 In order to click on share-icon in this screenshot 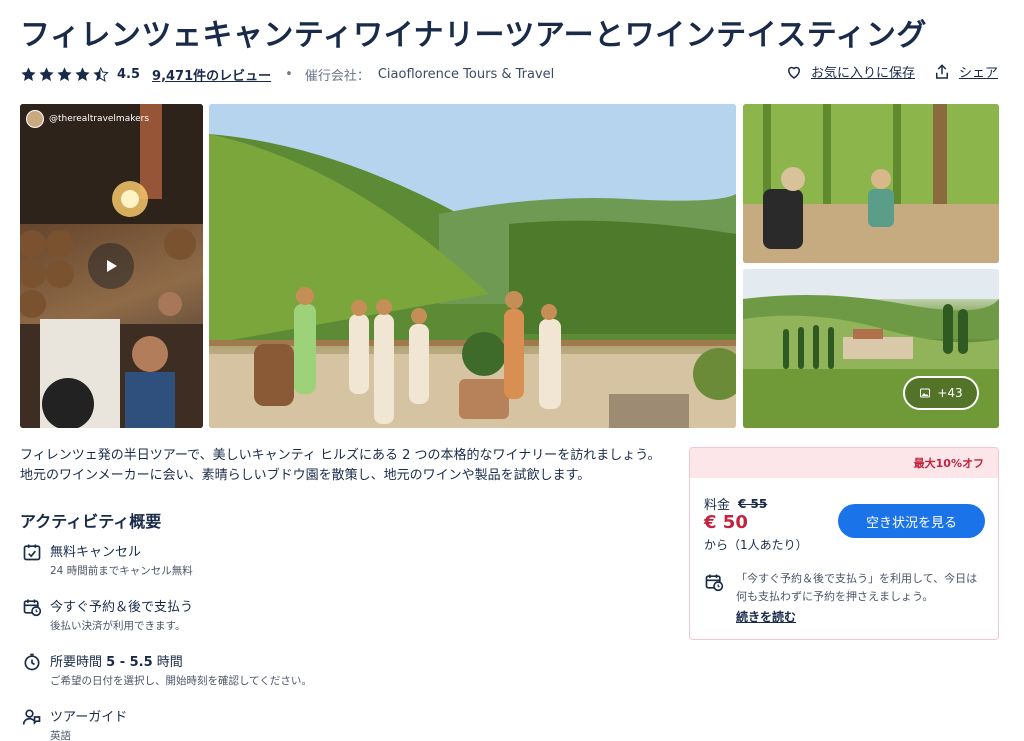, I will do `click(941, 71)`.